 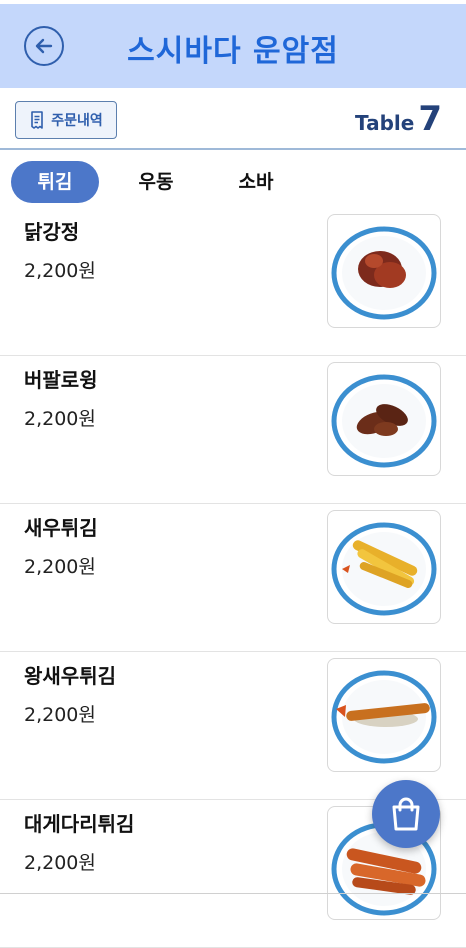 What do you see at coordinates (55, 182) in the screenshot?
I see `tab-tempura: 튀김` at bounding box center [55, 182].